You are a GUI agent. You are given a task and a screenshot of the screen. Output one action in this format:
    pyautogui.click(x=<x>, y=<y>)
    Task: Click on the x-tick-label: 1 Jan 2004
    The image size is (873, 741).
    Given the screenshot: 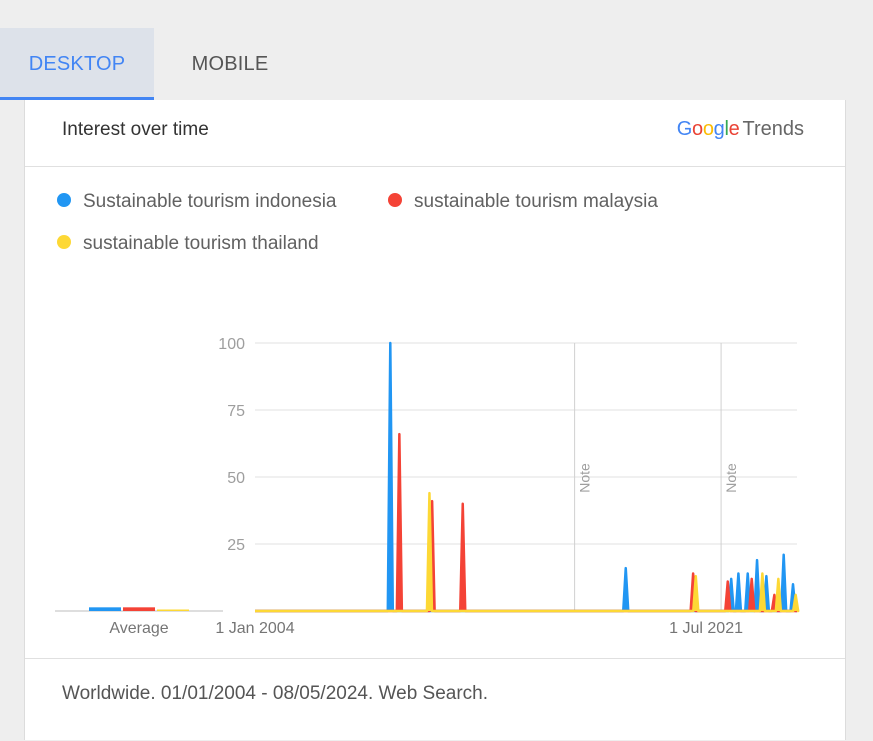 What is the action you would take?
    pyautogui.click(x=254, y=628)
    